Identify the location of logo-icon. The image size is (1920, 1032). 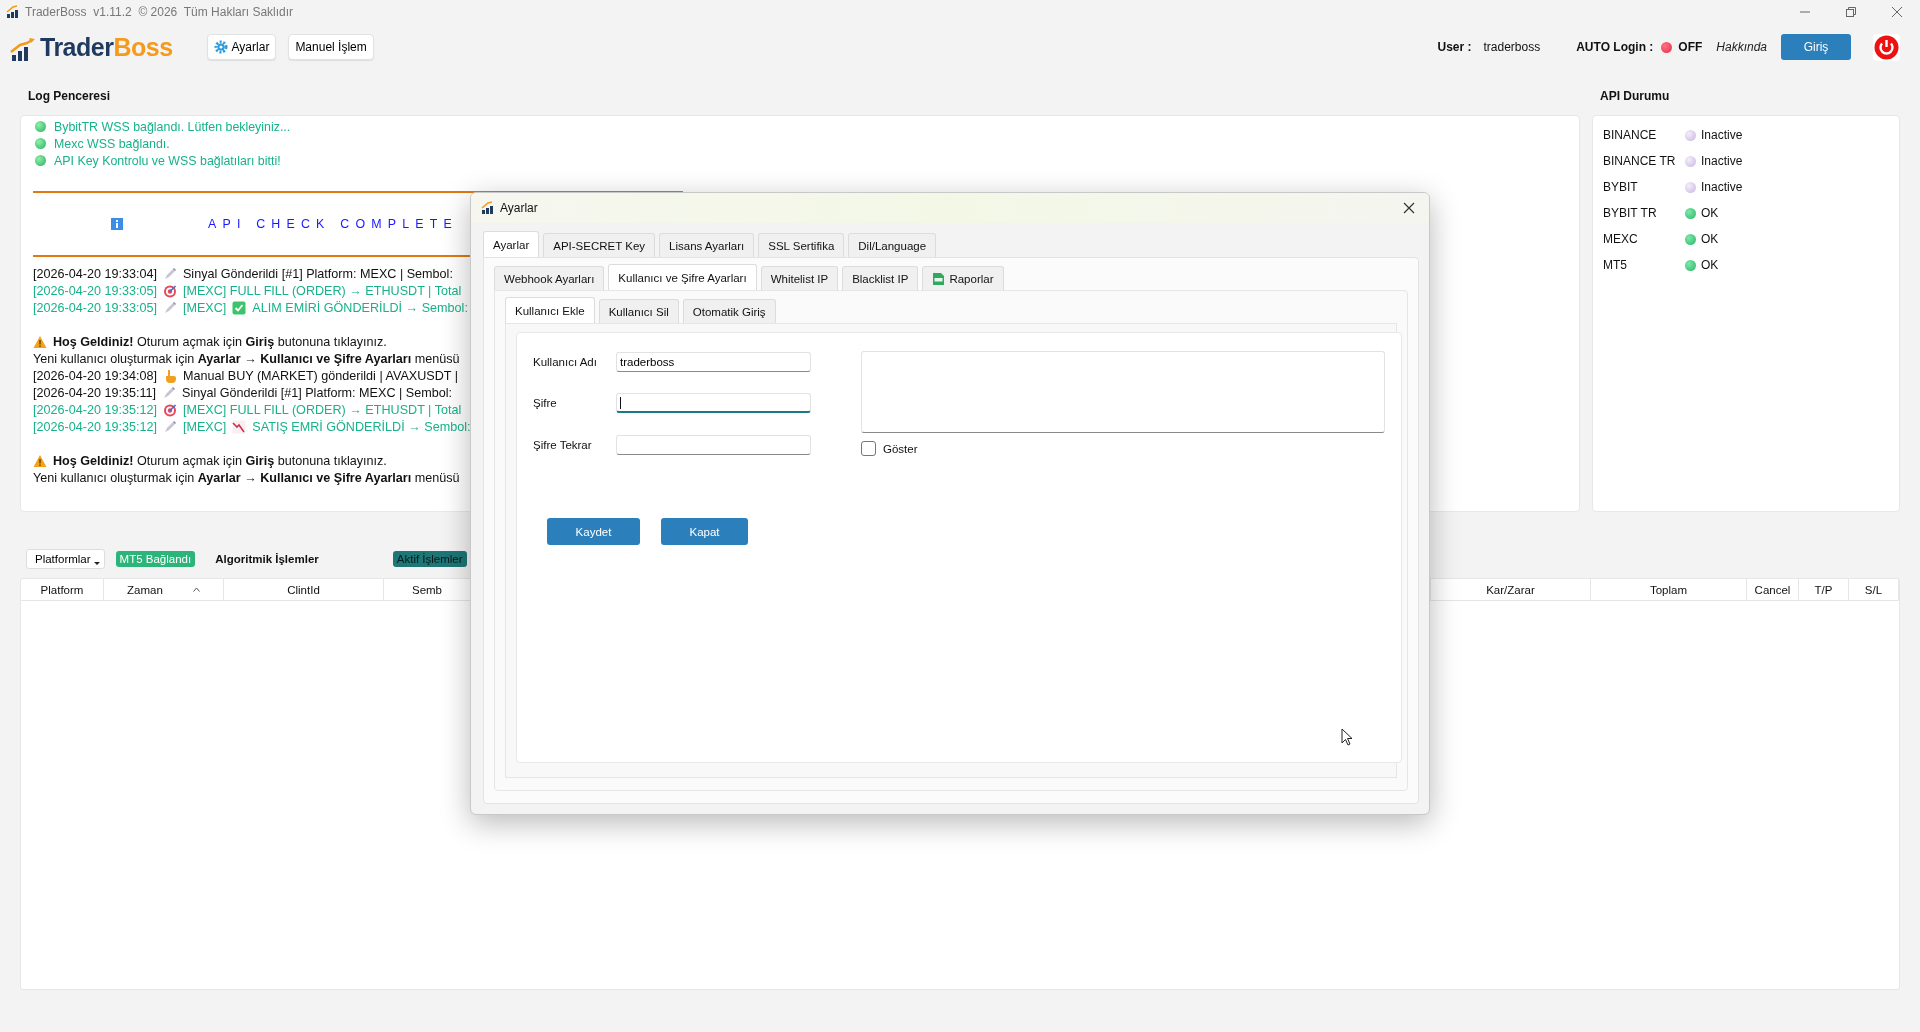
(24, 49).